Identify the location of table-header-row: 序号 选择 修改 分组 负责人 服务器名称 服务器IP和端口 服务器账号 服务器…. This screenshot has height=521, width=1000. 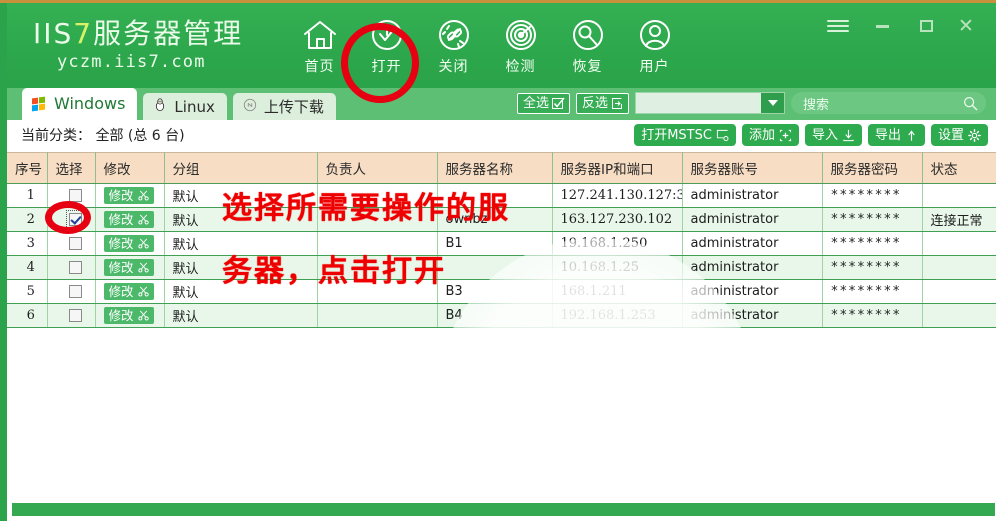
(501, 168).